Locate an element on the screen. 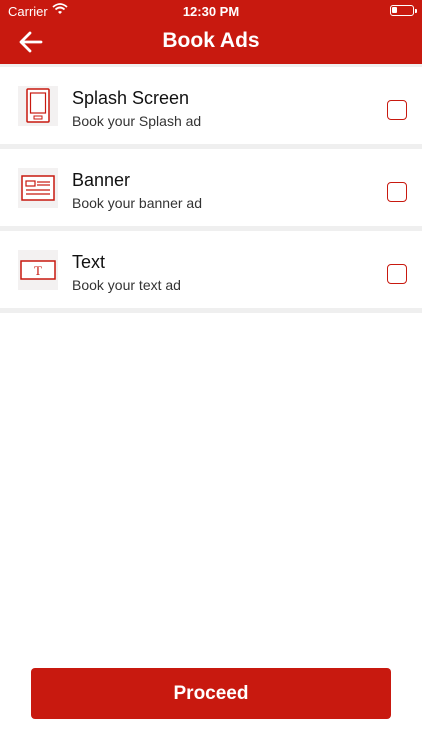 The height and width of the screenshot is (750, 422). ad-option-banner: Banner Book your banner ad is located at coordinates (211, 187).